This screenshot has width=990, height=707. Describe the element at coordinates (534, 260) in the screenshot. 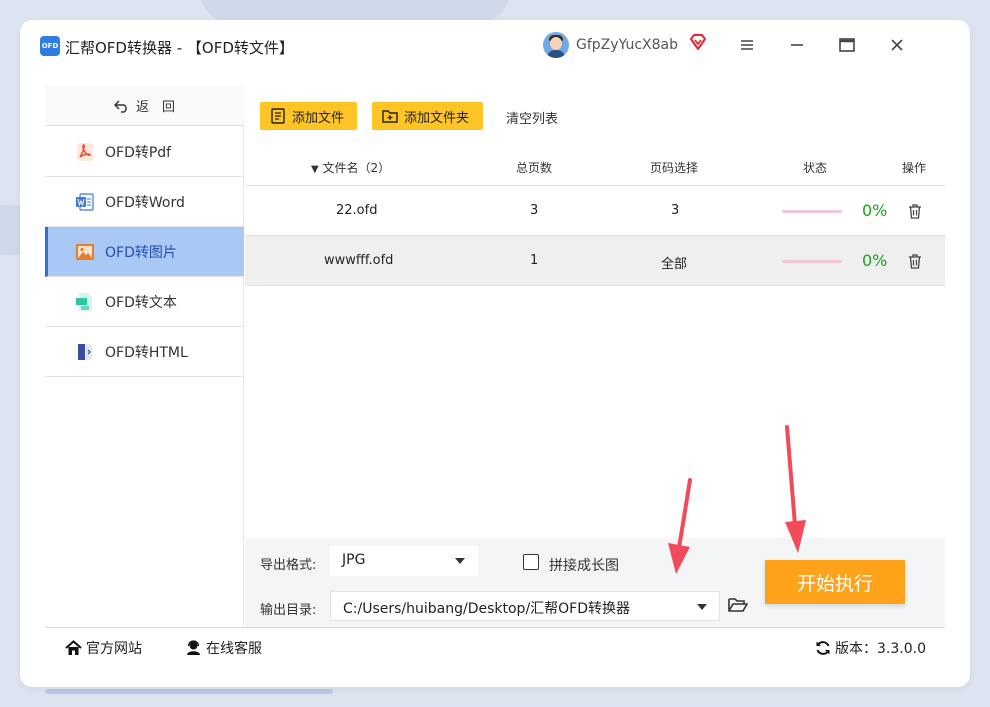

I see `row-total-pages: 1` at that location.